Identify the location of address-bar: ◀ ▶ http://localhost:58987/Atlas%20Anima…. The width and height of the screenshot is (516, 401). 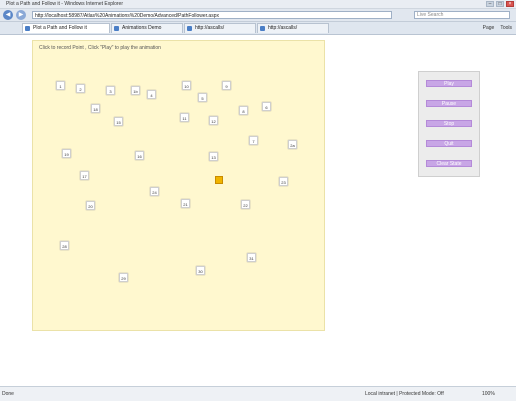
(258, 15).